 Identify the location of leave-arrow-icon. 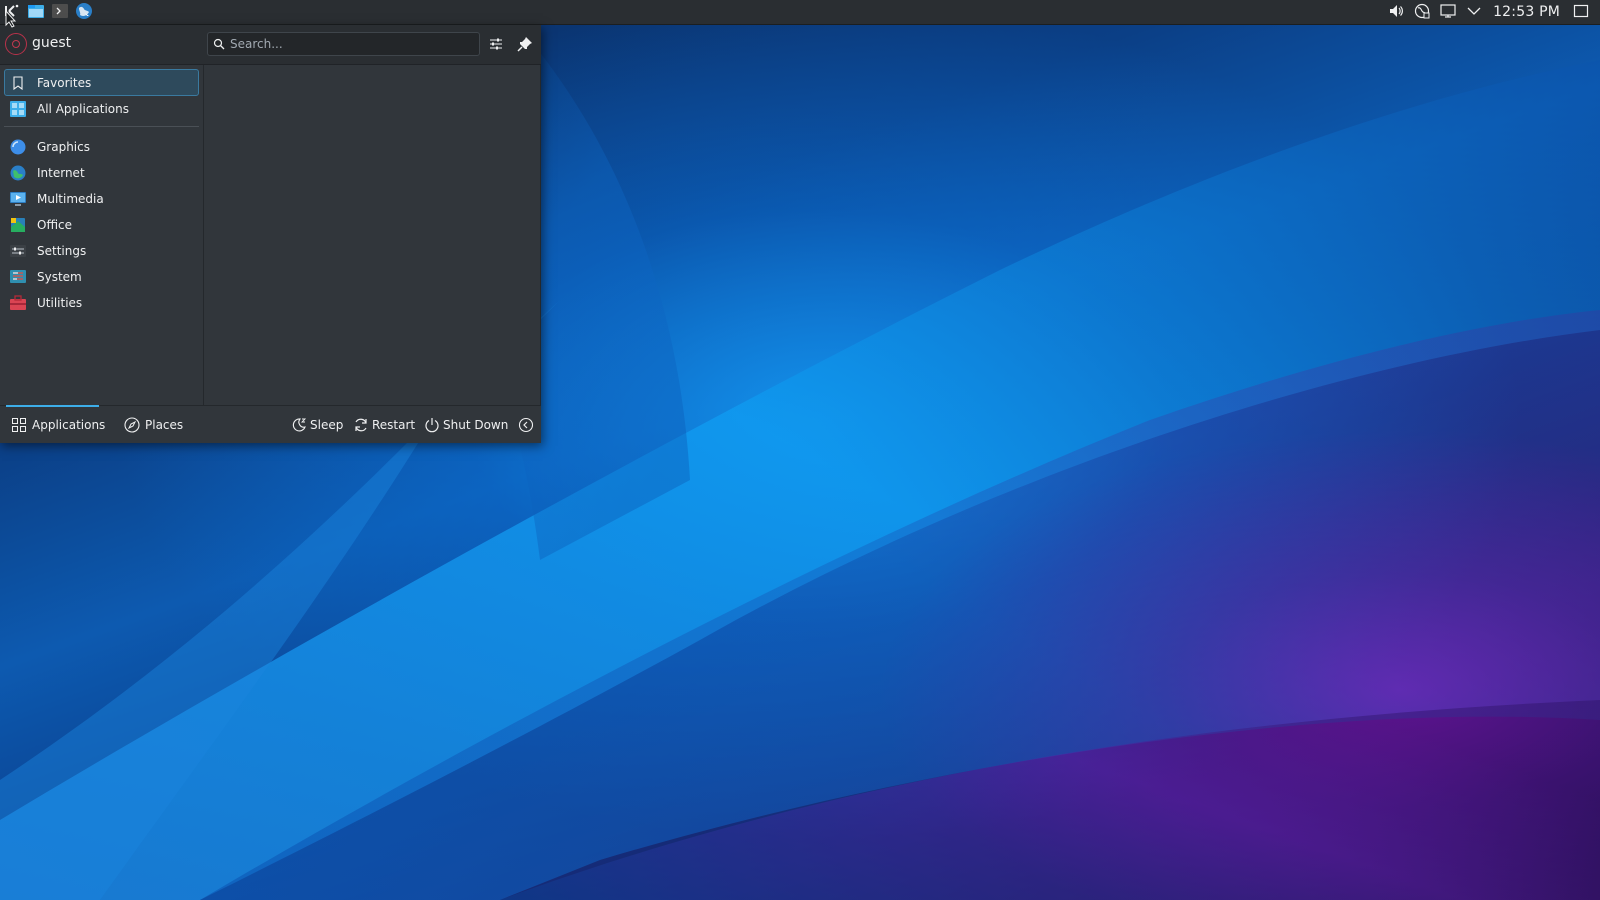
(526, 425).